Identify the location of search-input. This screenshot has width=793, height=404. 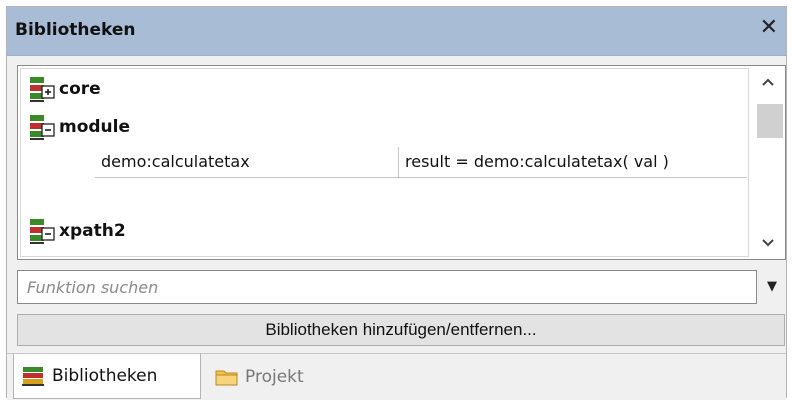
(387, 287).